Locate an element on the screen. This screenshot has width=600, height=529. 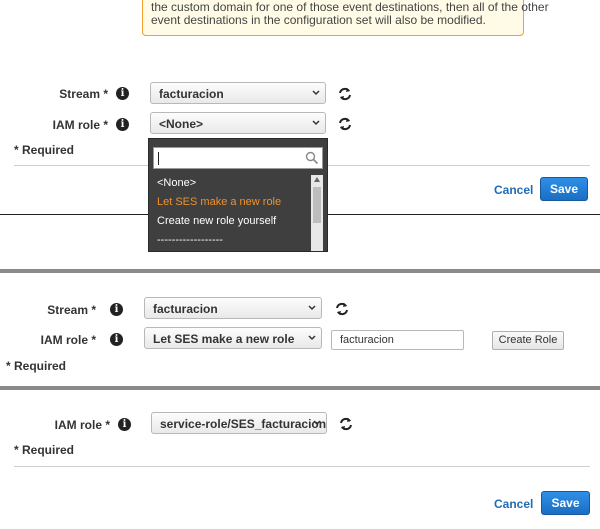
role-name-input: facturacion is located at coordinates (397, 340).